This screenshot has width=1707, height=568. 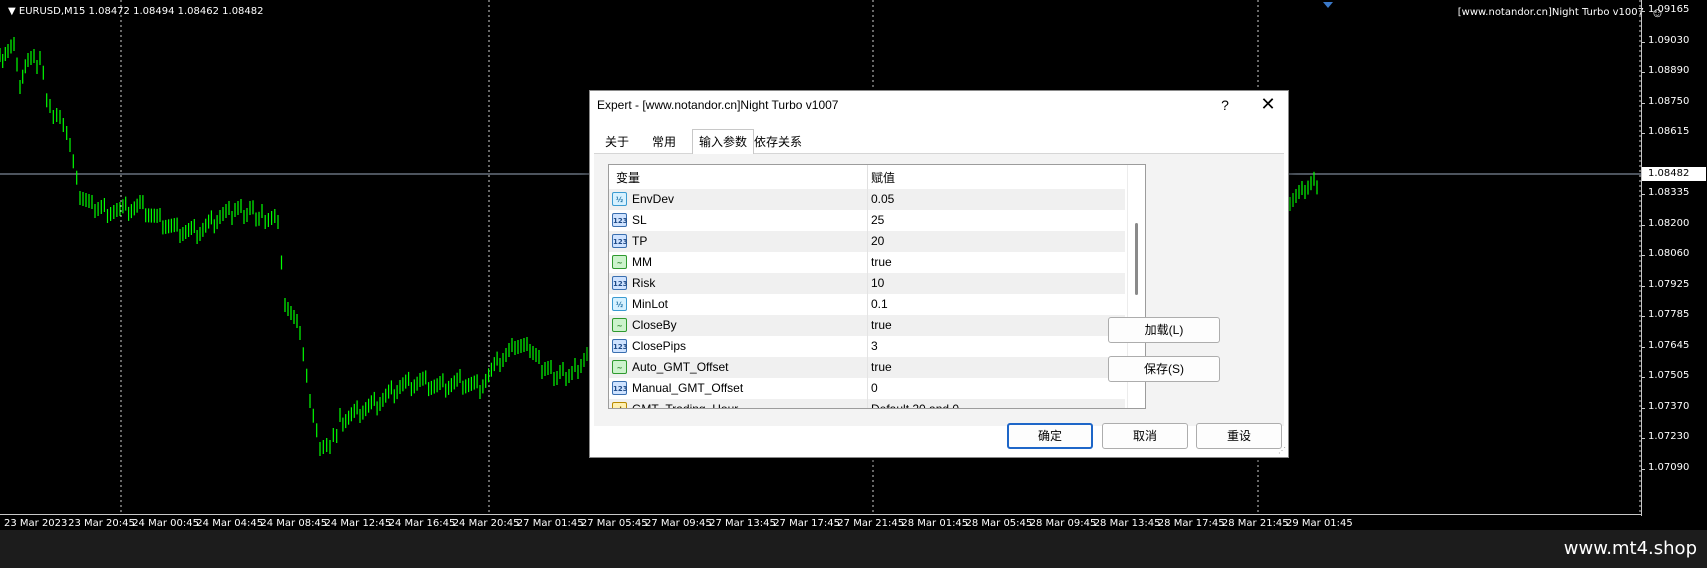 I want to click on save-button: 保存(S), so click(x=1164, y=369).